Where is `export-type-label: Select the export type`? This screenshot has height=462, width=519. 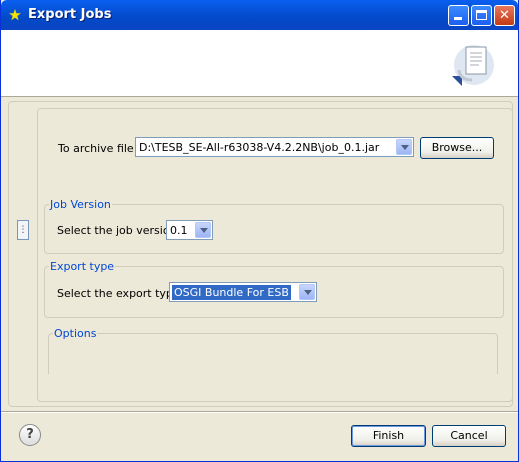
export-type-label: Select the export type is located at coordinates (118, 293).